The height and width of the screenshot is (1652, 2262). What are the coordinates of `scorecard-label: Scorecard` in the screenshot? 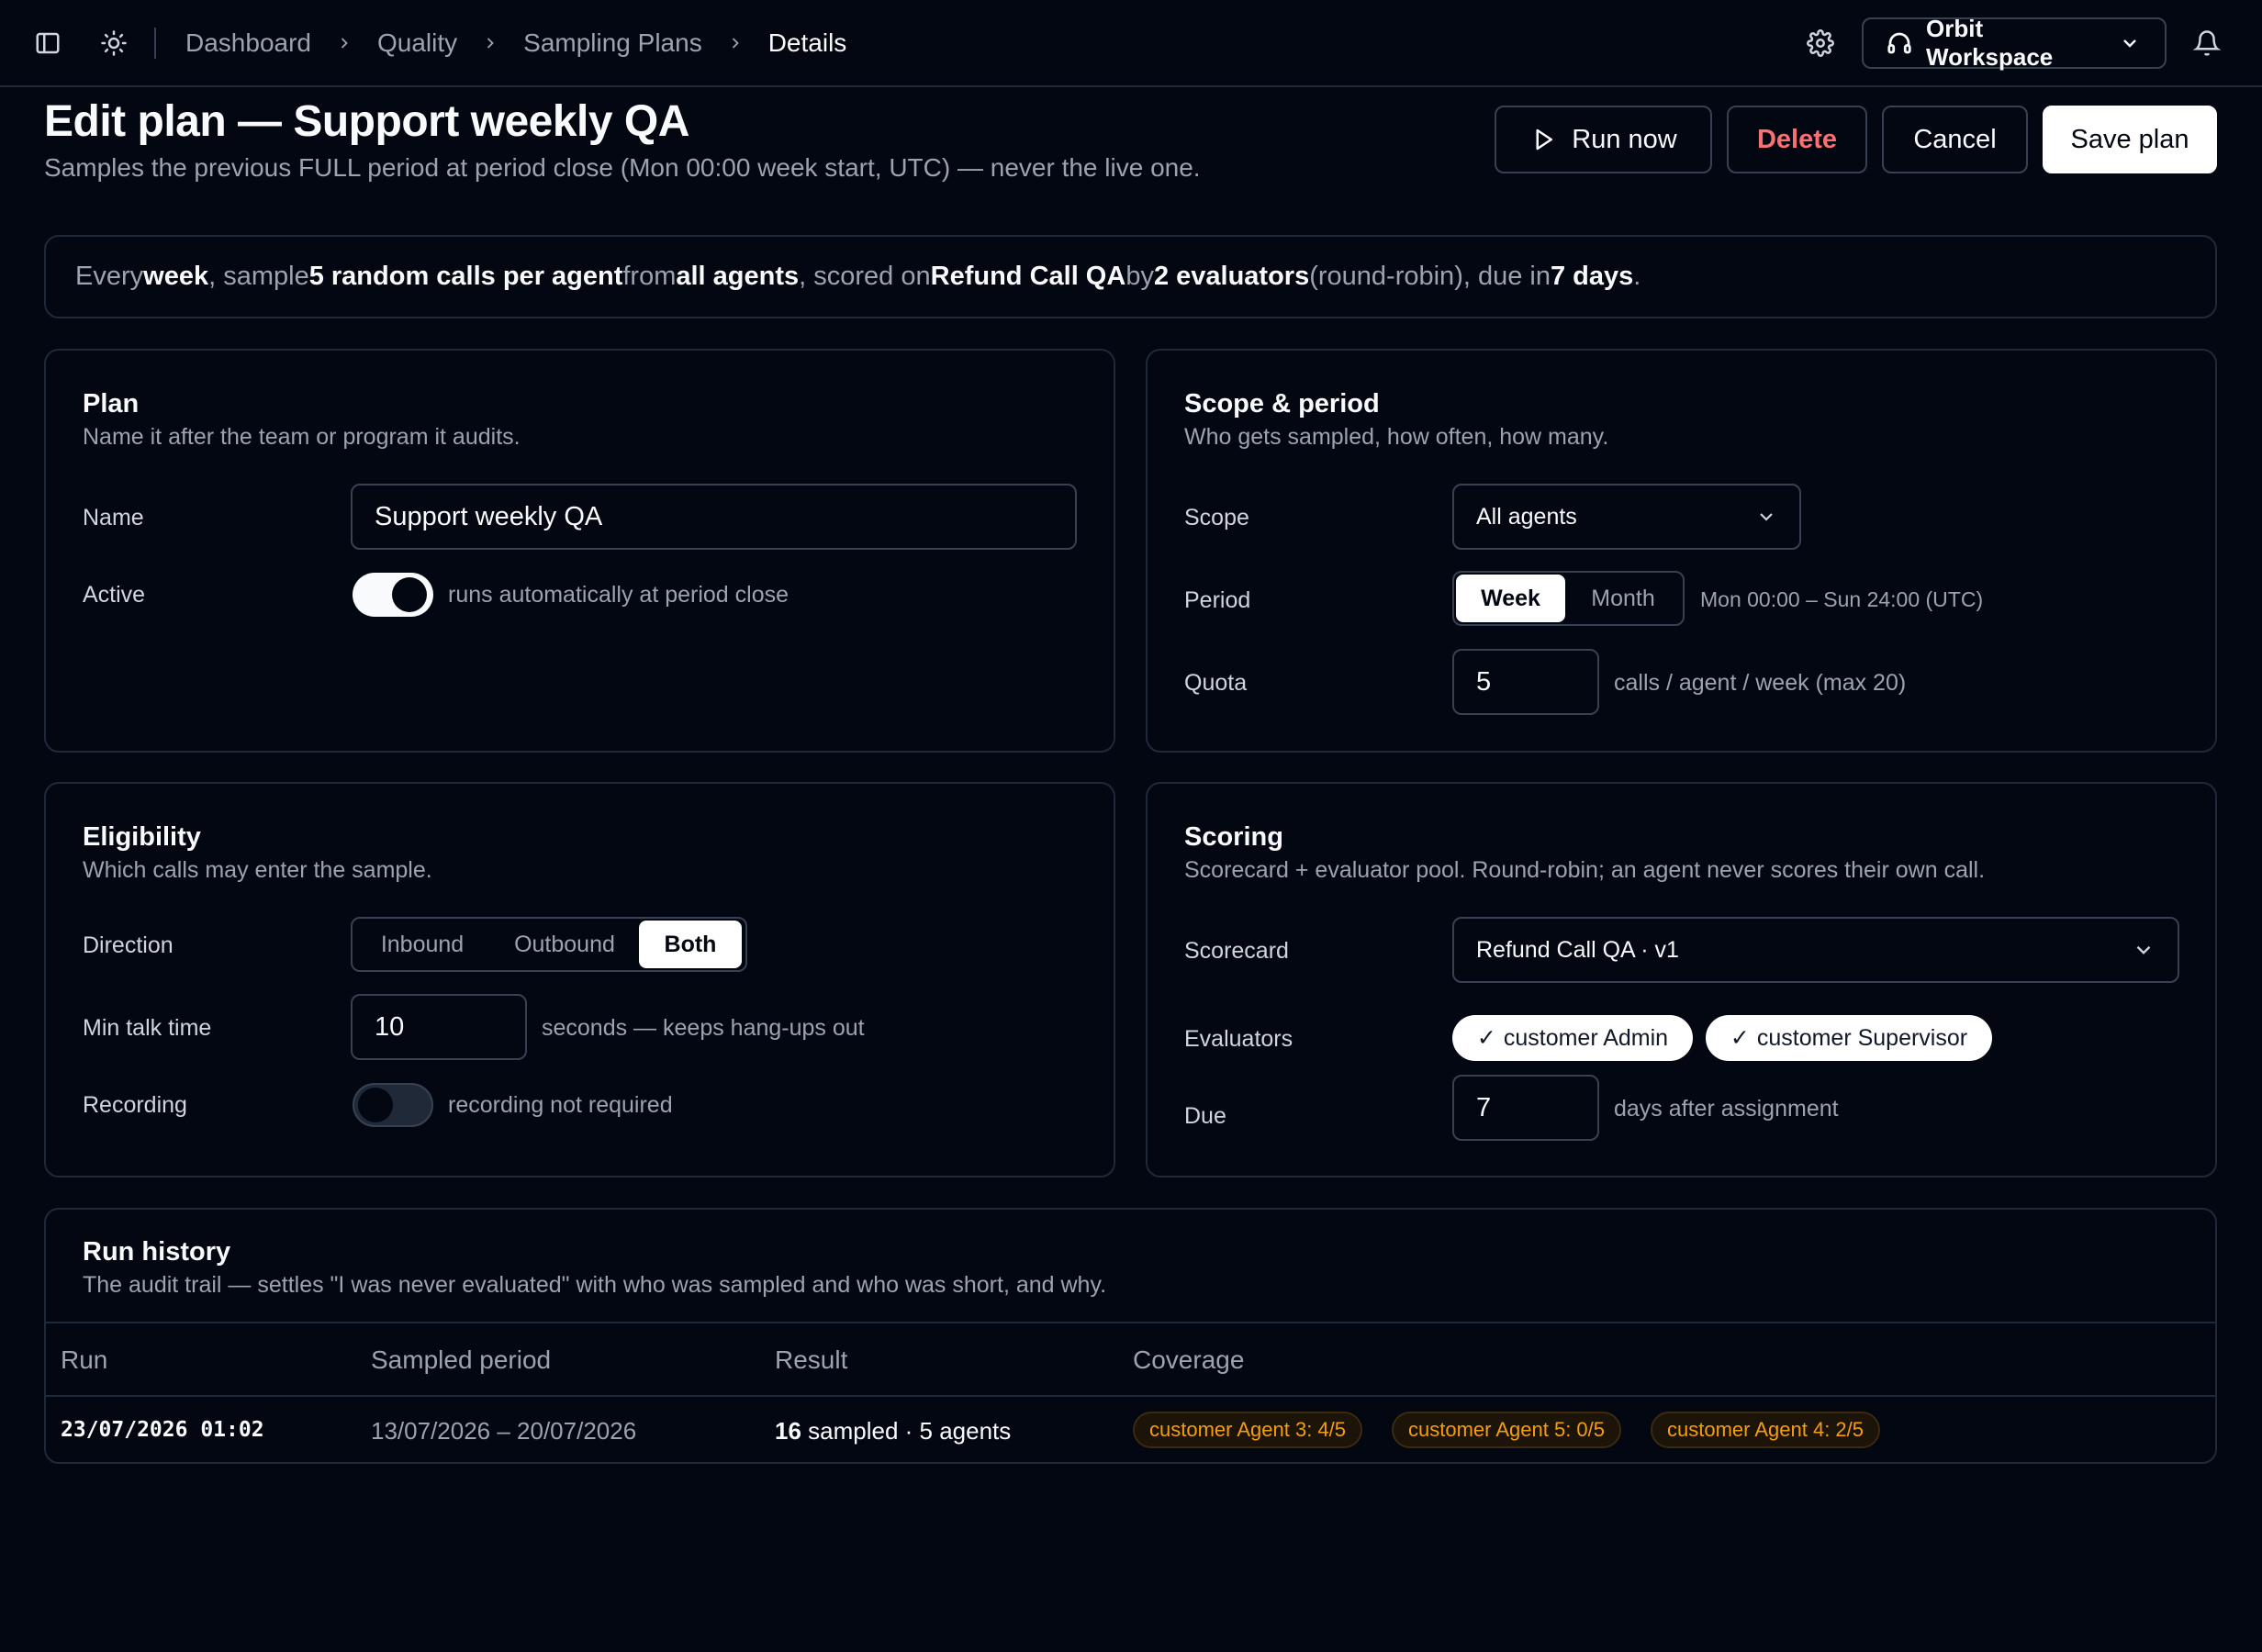 It's located at (1236, 951).